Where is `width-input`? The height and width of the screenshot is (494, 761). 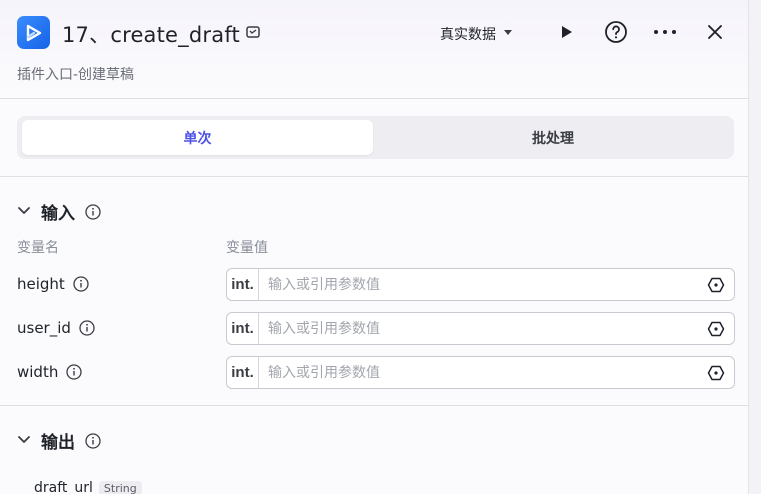
width-input is located at coordinates (478, 372).